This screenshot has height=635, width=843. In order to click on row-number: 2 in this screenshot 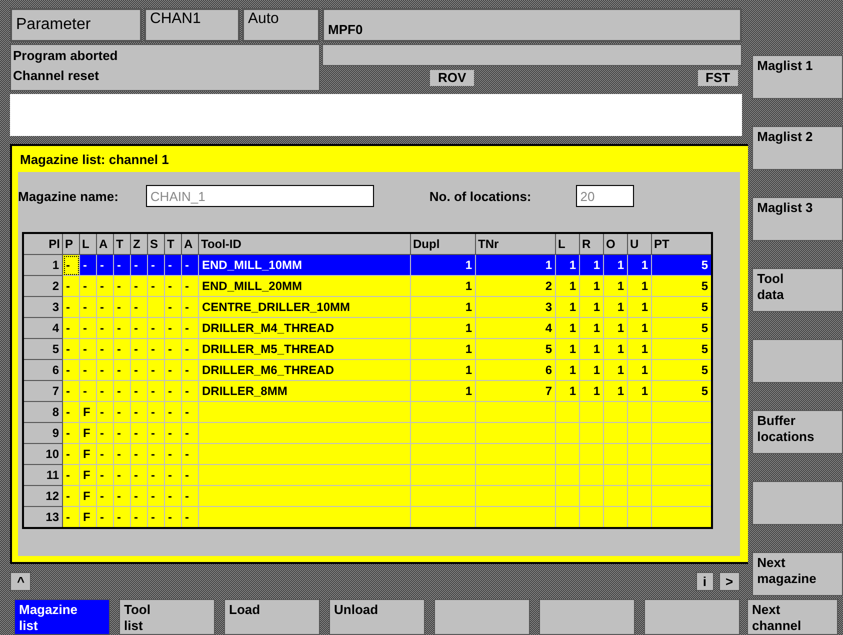, I will do `click(42, 286)`.